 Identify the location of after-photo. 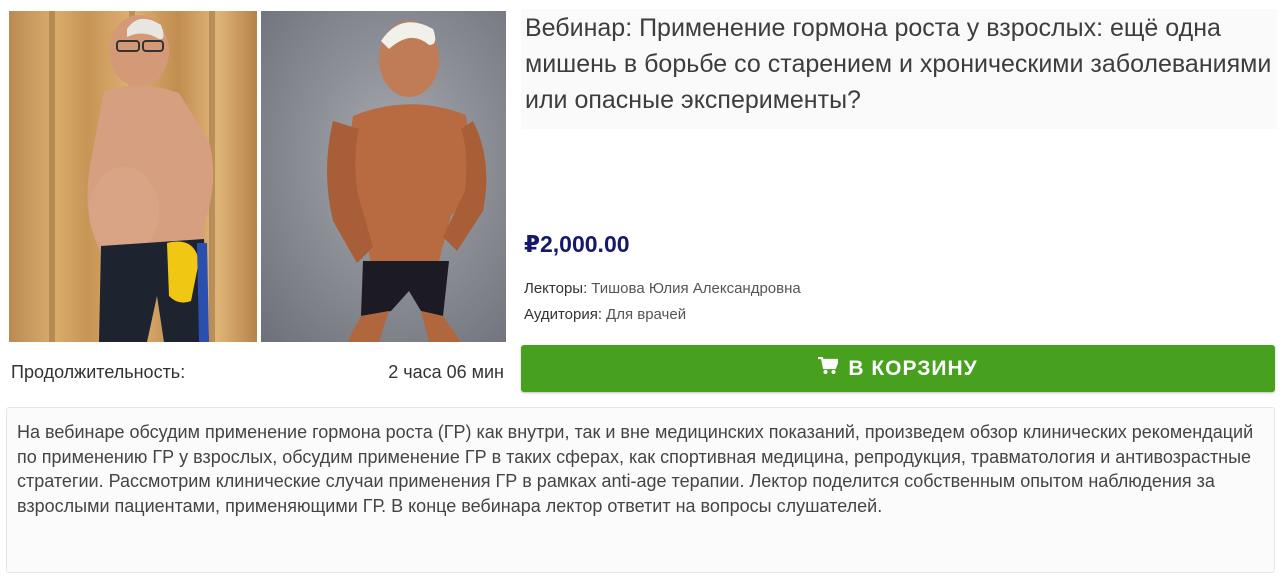
(383, 176).